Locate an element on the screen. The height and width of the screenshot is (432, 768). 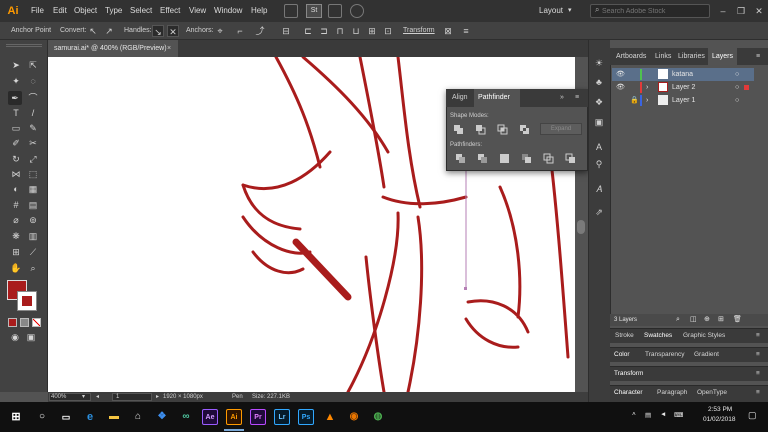
sun-icon: ☀ is located at coordinates (599, 63).